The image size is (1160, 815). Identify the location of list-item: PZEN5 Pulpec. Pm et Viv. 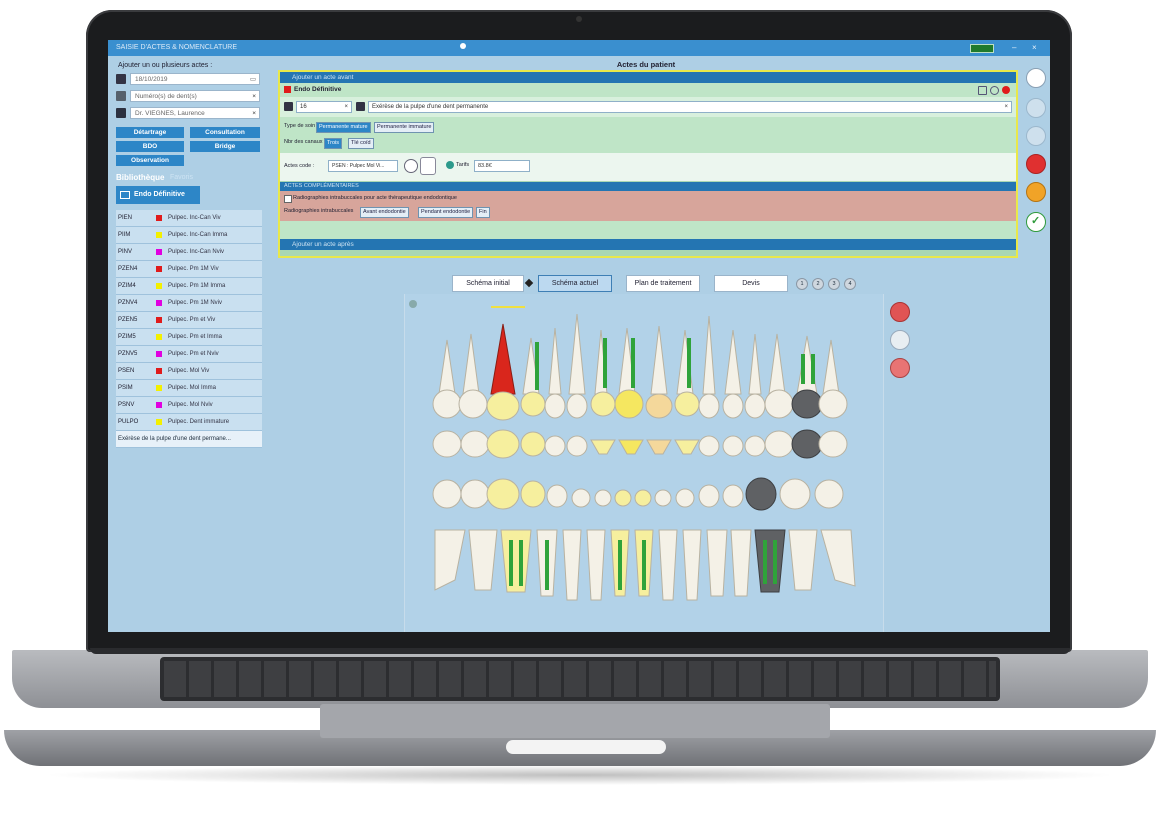
(189, 320).